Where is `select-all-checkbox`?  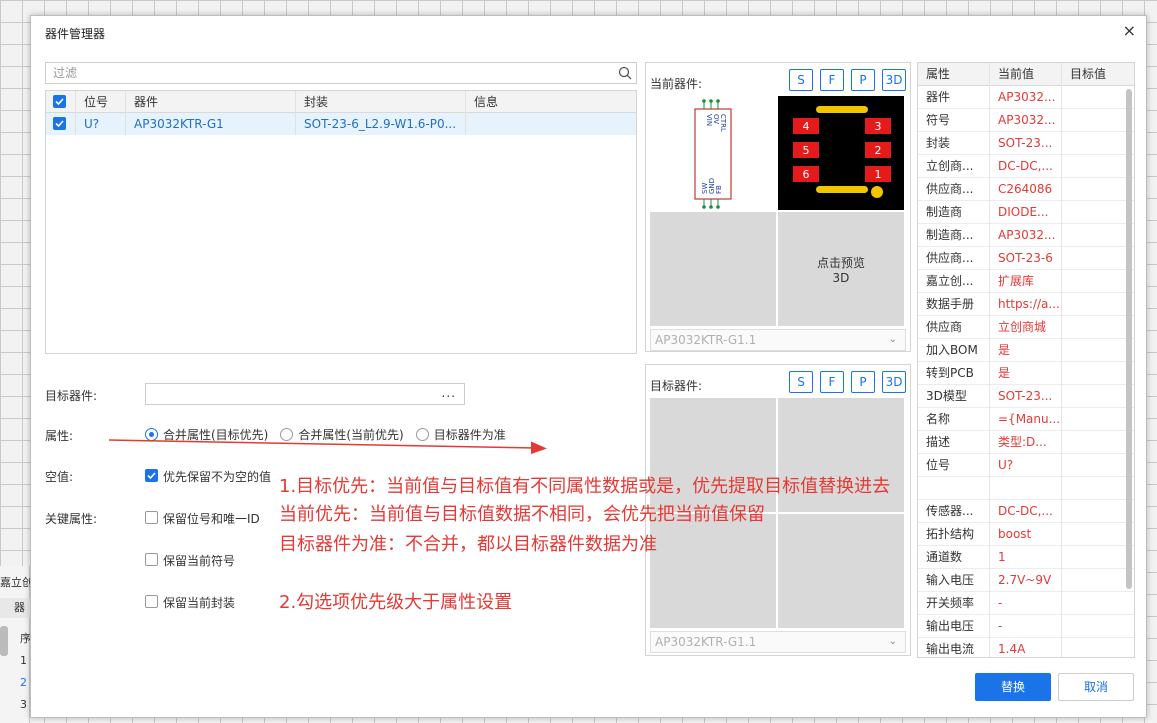 select-all-checkbox is located at coordinates (61, 102).